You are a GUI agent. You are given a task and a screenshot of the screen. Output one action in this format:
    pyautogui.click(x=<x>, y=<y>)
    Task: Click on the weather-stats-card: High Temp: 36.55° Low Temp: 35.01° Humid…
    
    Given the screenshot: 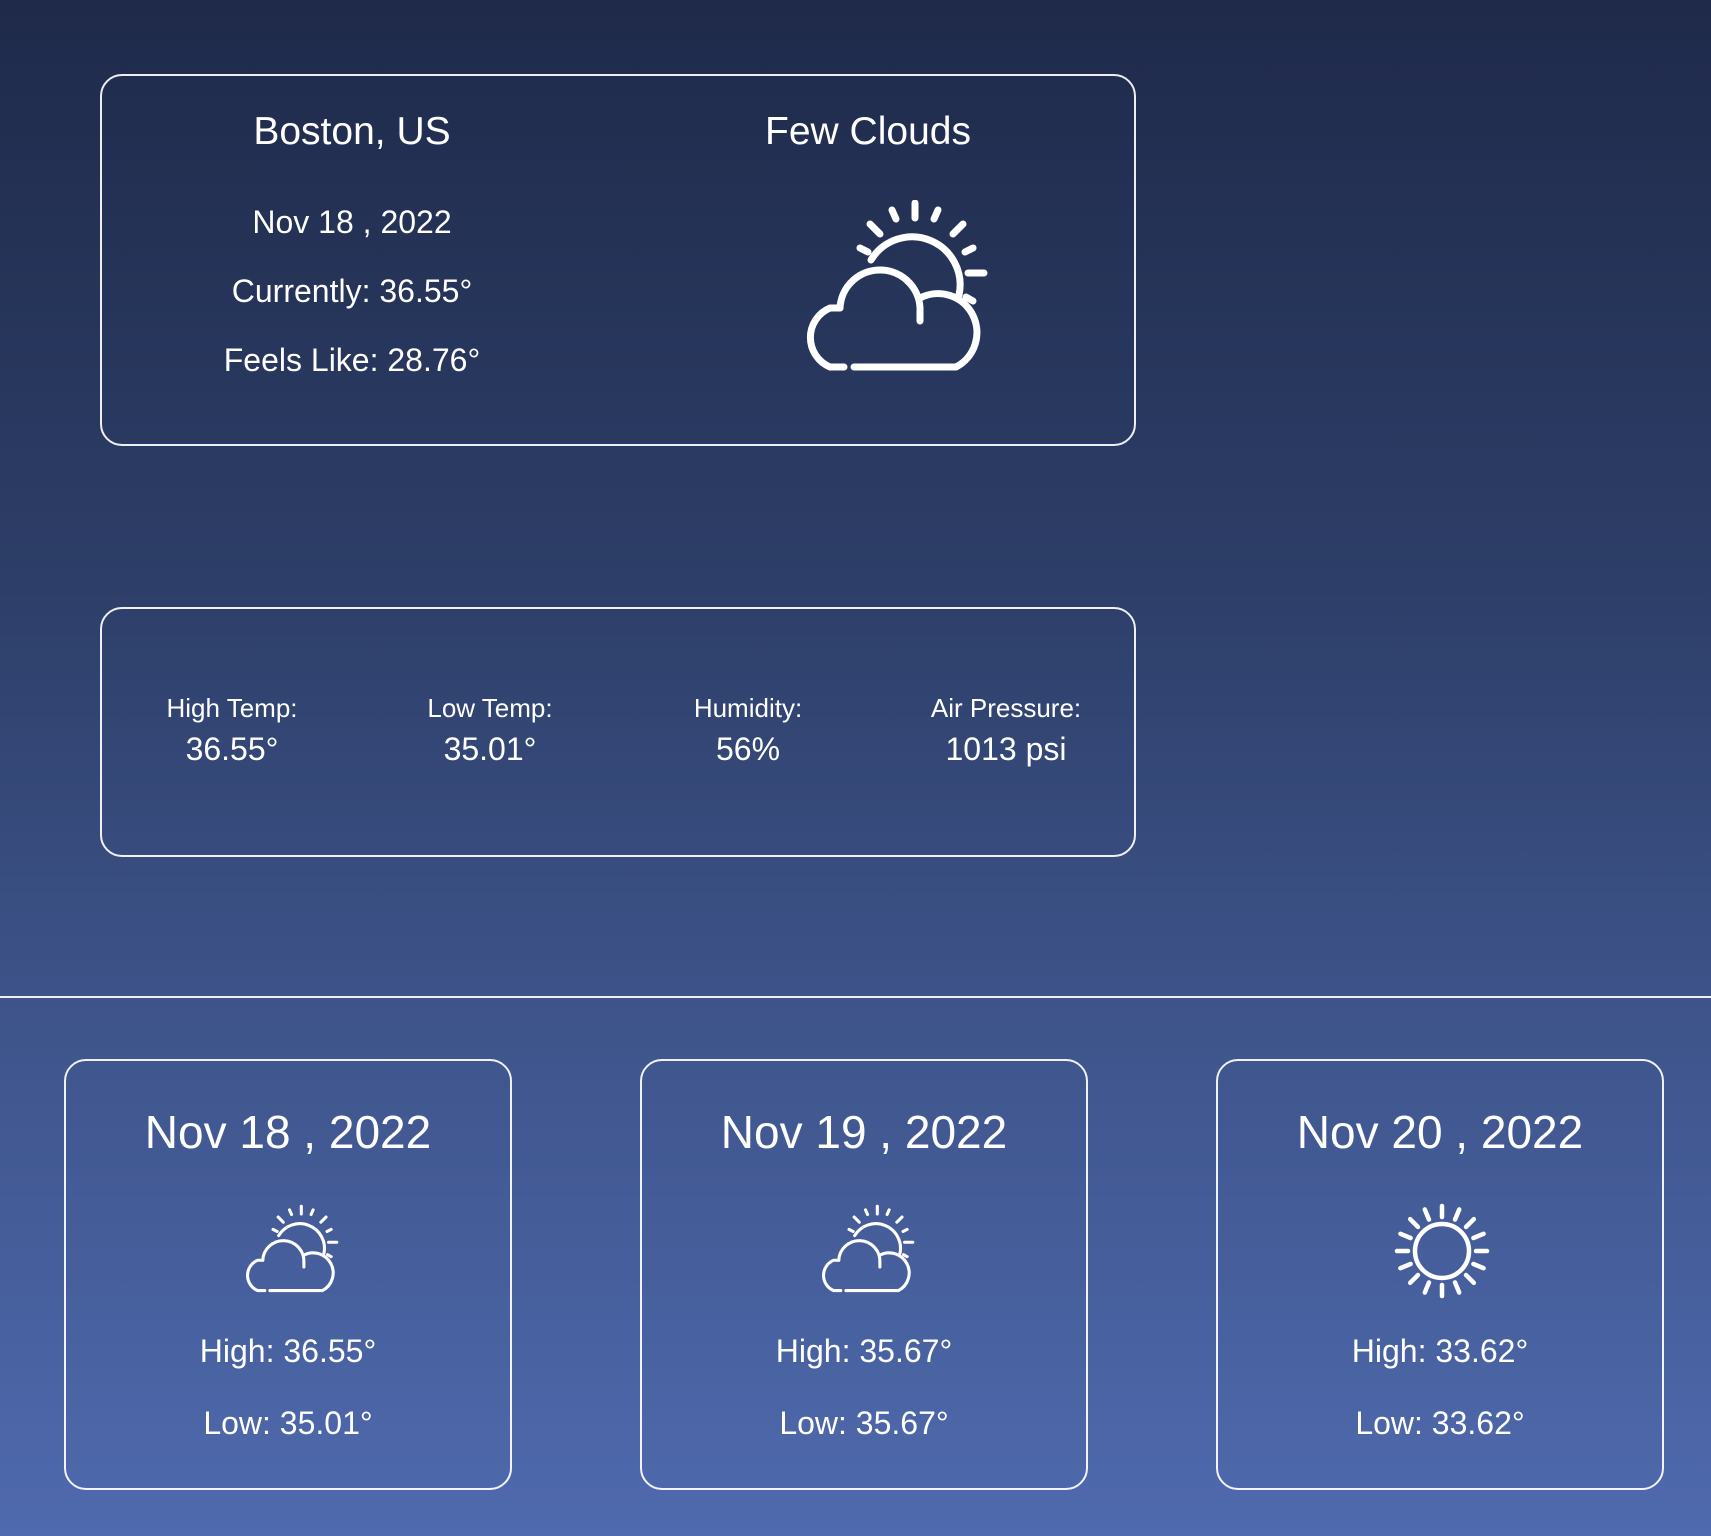 What is the action you would take?
    pyautogui.click(x=618, y=732)
    